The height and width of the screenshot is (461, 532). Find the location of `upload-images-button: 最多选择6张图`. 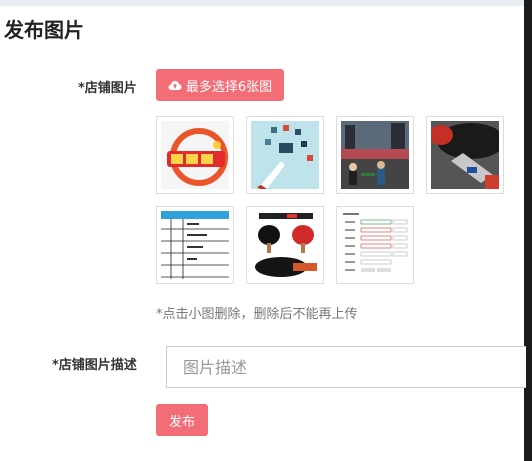

upload-images-button: 最多选择6张图 is located at coordinates (220, 85).